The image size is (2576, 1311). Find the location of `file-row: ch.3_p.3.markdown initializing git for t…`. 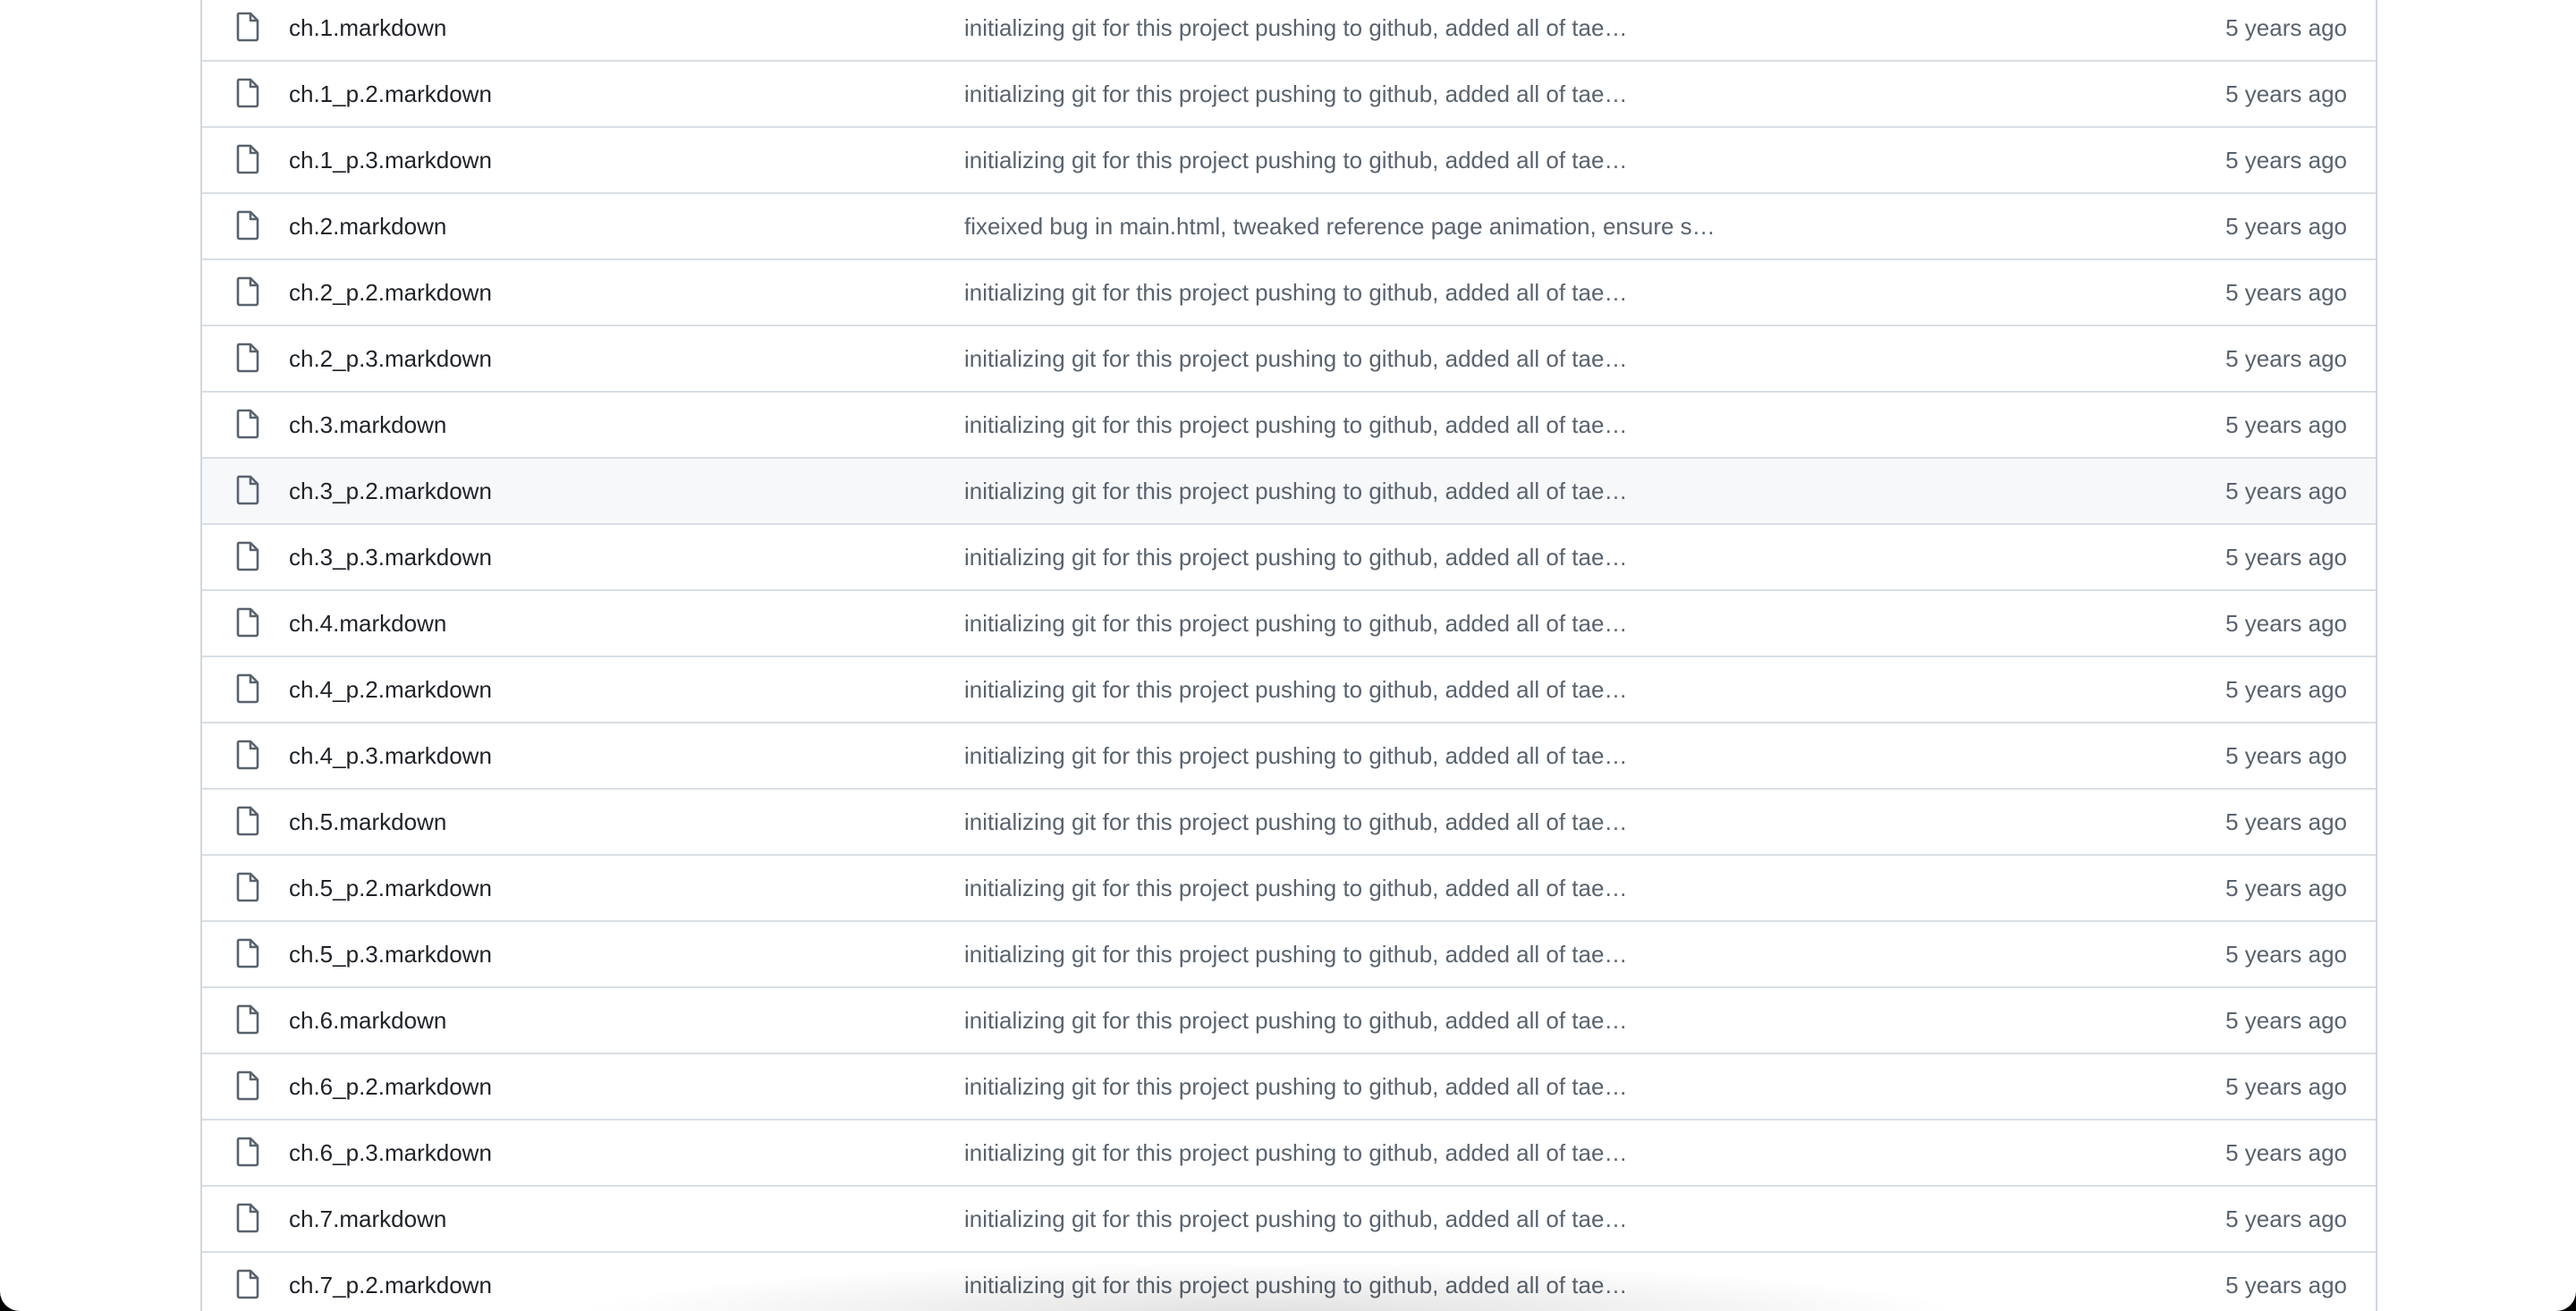

file-row: ch.3_p.3.markdown initializing git for t… is located at coordinates (1289, 558).